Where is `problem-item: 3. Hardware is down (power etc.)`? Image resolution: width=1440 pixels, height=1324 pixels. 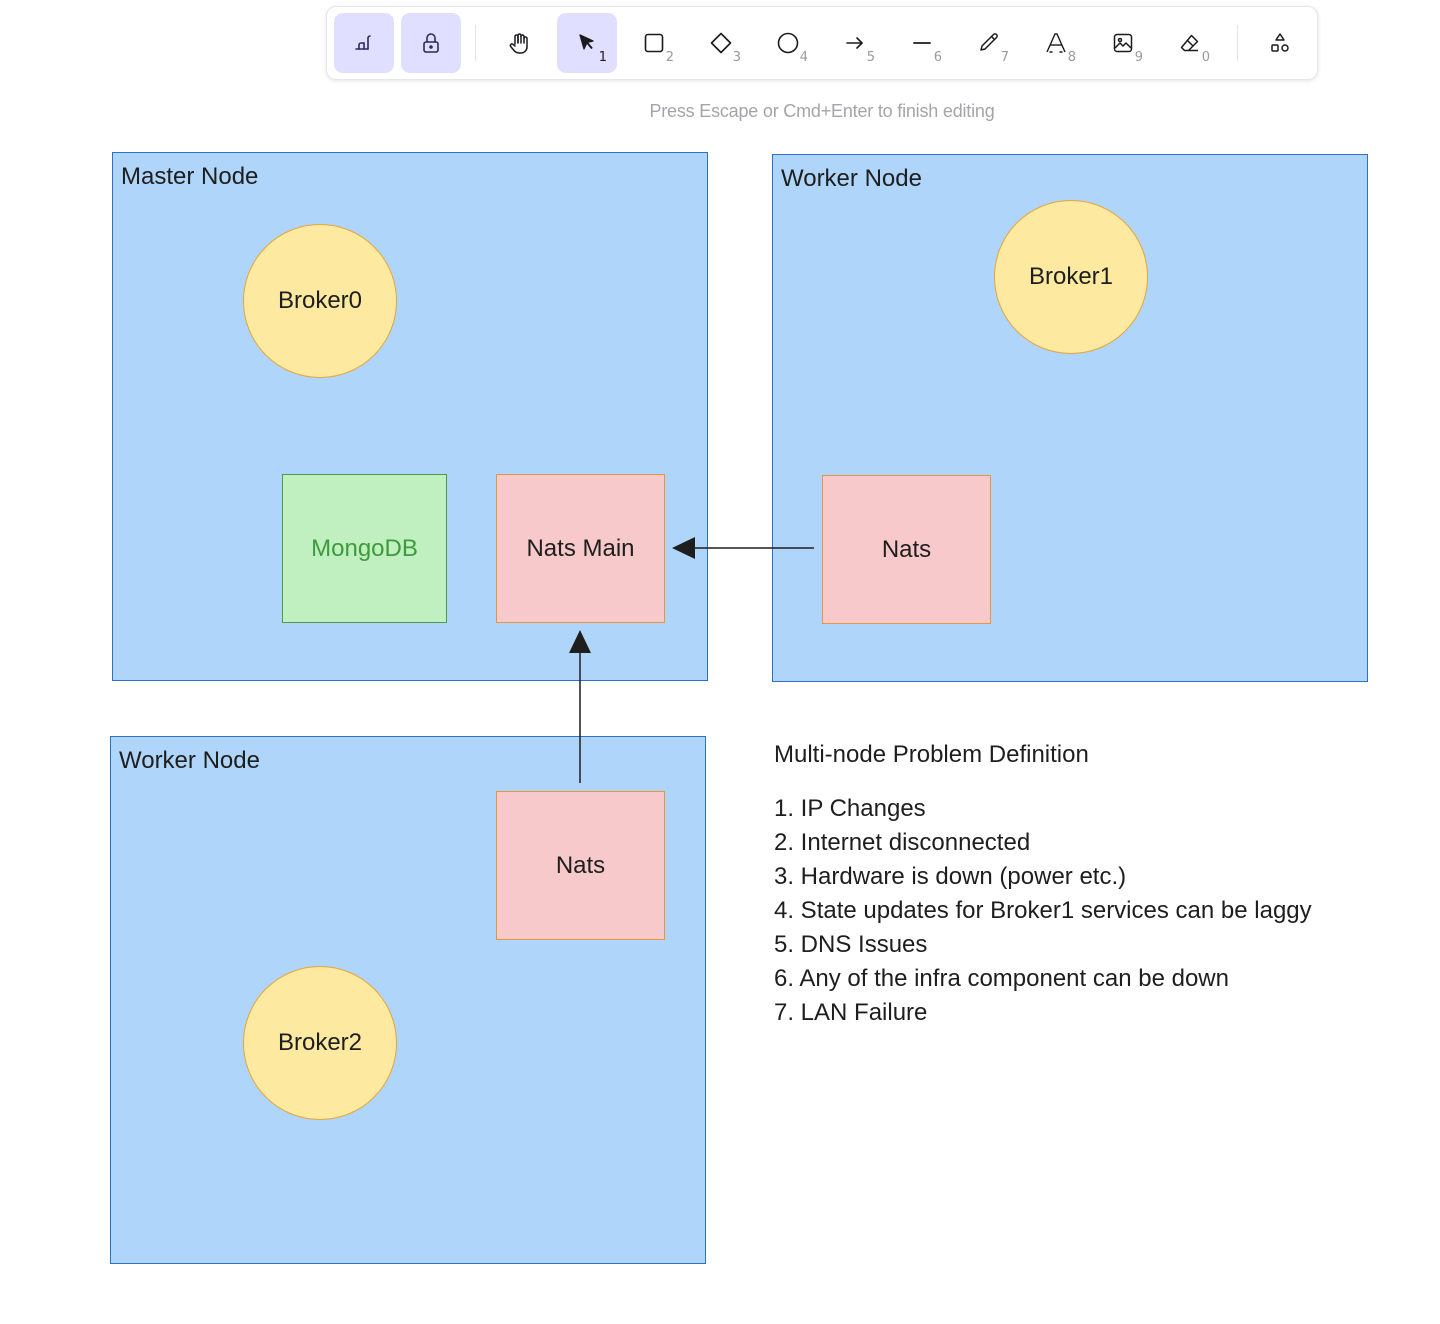 problem-item: 3. Hardware is down (power etc.) is located at coordinates (950, 876).